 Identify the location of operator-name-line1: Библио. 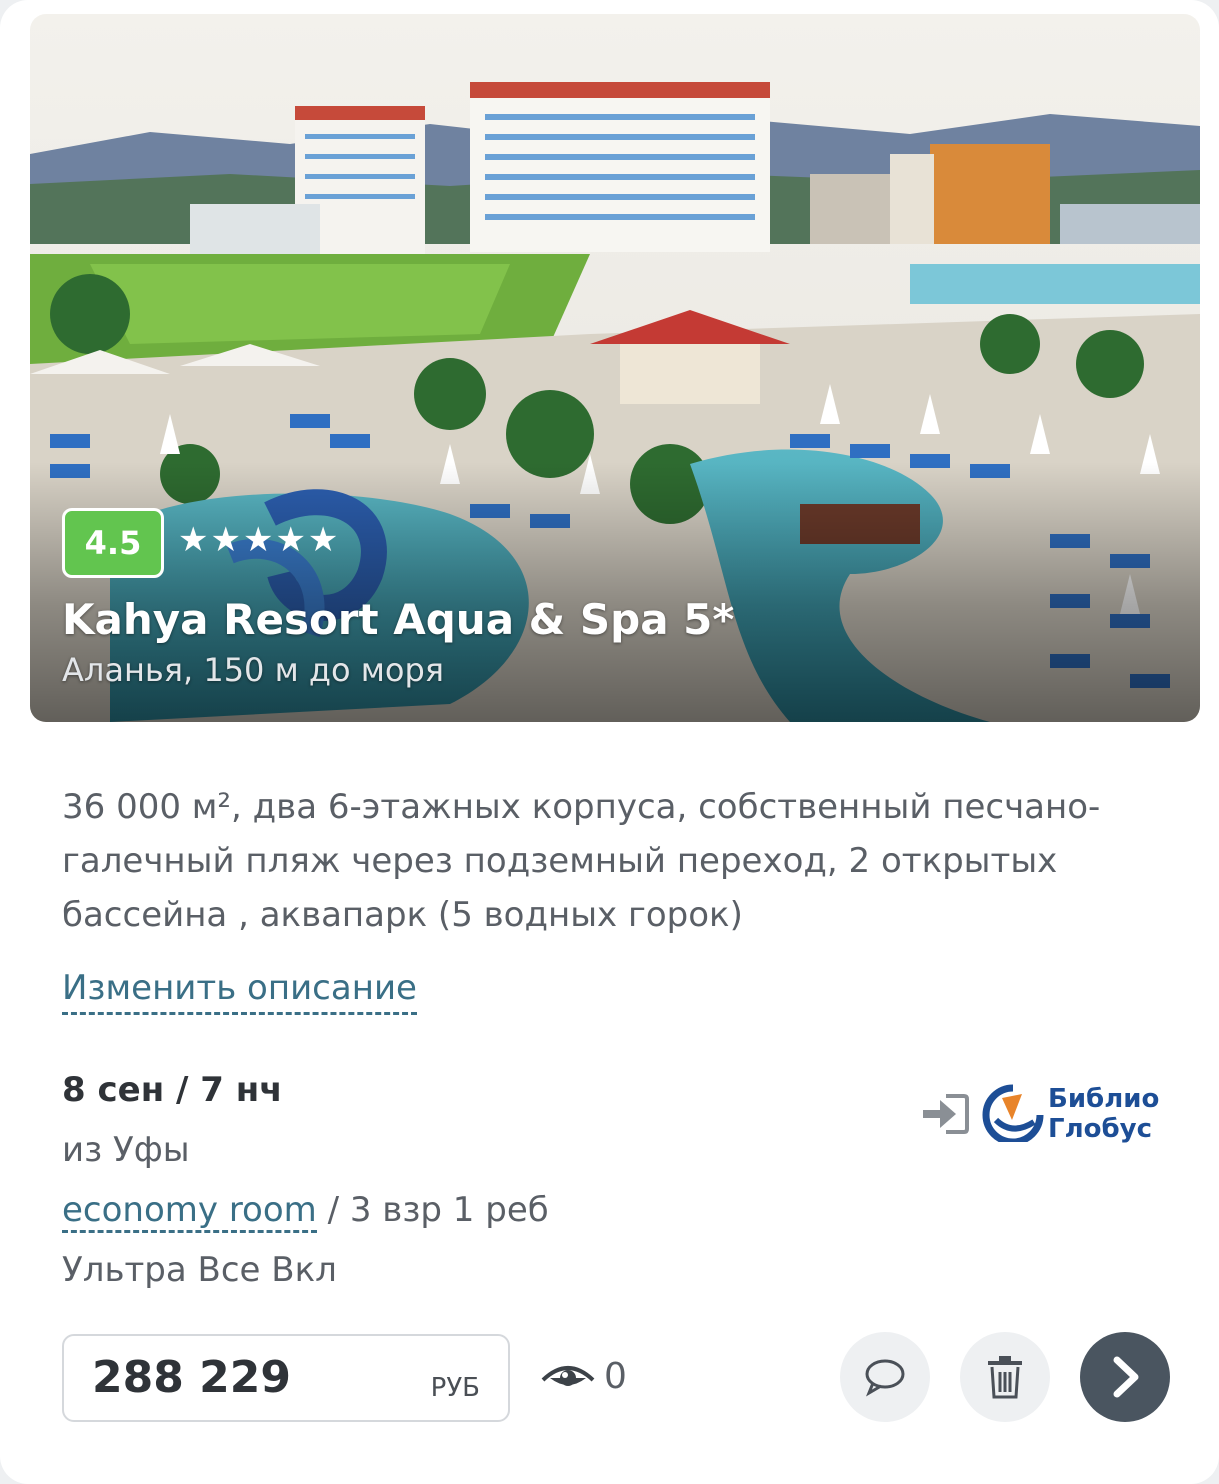
(1104, 1099).